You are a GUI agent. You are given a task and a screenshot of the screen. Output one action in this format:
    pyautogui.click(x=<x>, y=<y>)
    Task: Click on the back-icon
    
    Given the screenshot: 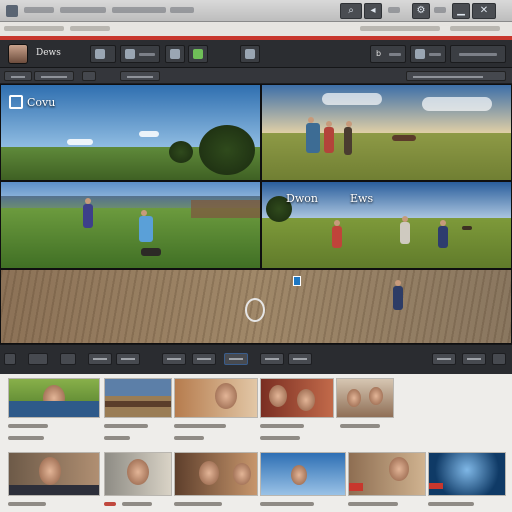 What is the action you would take?
    pyautogui.click(x=100, y=54)
    